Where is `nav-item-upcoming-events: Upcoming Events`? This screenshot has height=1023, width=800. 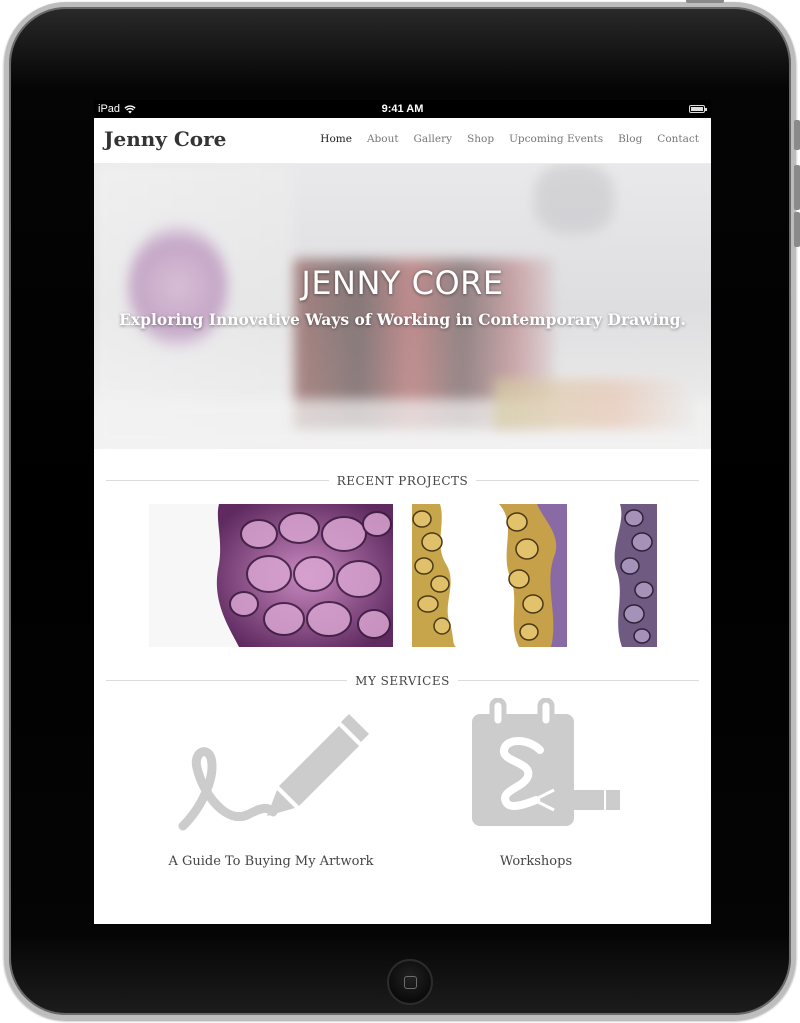
nav-item-upcoming-events: Upcoming Events is located at coordinates (556, 139).